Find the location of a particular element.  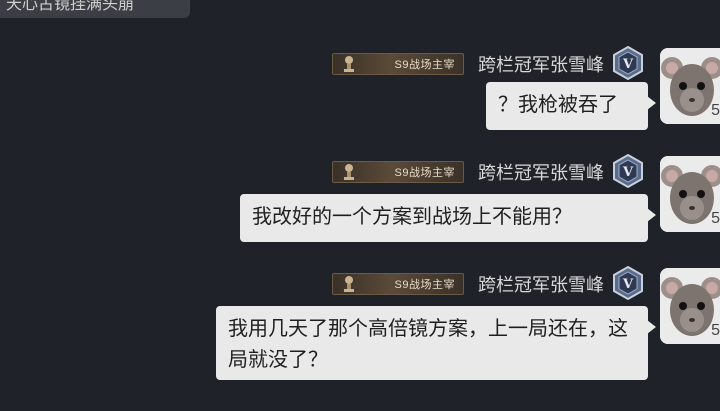

message-bubble: 我用几天了那个高倍镜方案，上一局还在，这局就没了？ is located at coordinates (436, 343).